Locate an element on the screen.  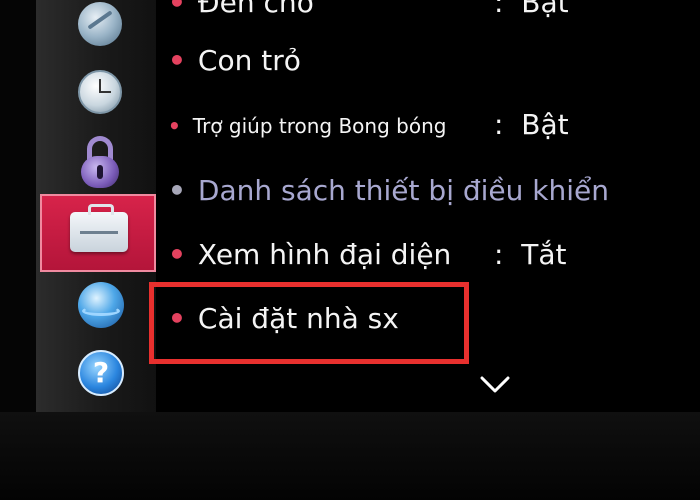
menu-item-bubble-help: • Trợ giúp trong Bong bóng : Bật is located at coordinates (368, 124).